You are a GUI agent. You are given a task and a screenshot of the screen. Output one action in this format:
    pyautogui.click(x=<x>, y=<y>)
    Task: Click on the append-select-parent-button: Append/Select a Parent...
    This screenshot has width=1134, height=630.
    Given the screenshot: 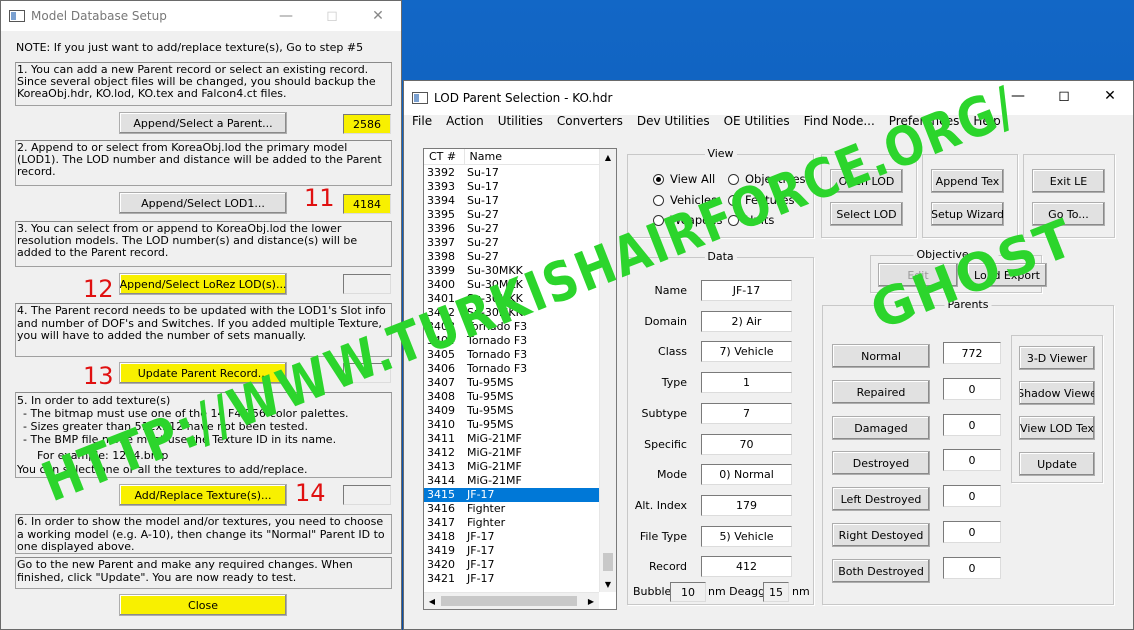 What is the action you would take?
    pyautogui.click(x=203, y=123)
    